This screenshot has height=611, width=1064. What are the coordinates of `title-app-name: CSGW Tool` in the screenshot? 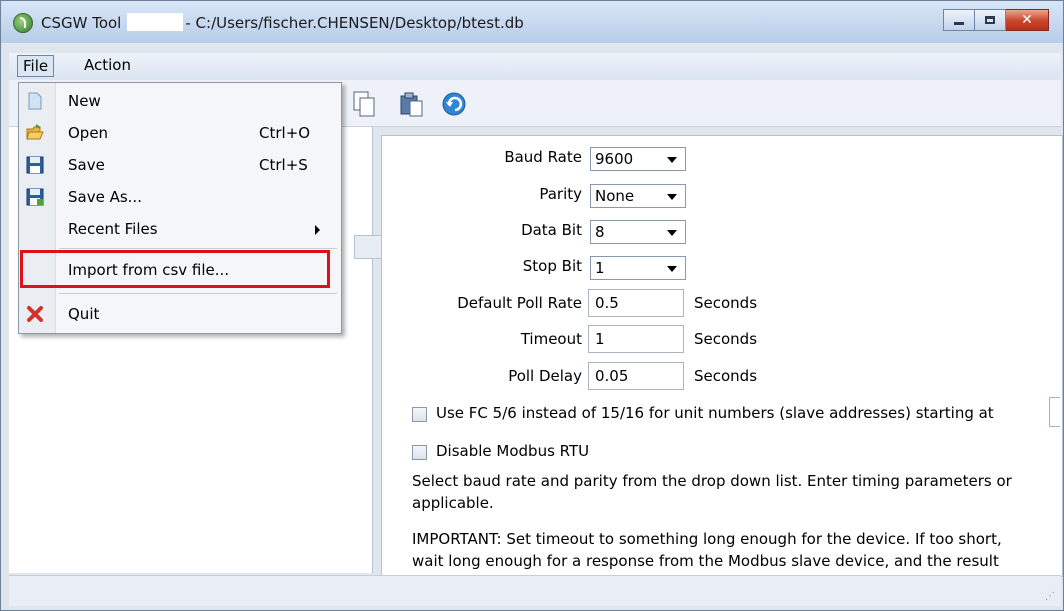 It's located at (81, 23).